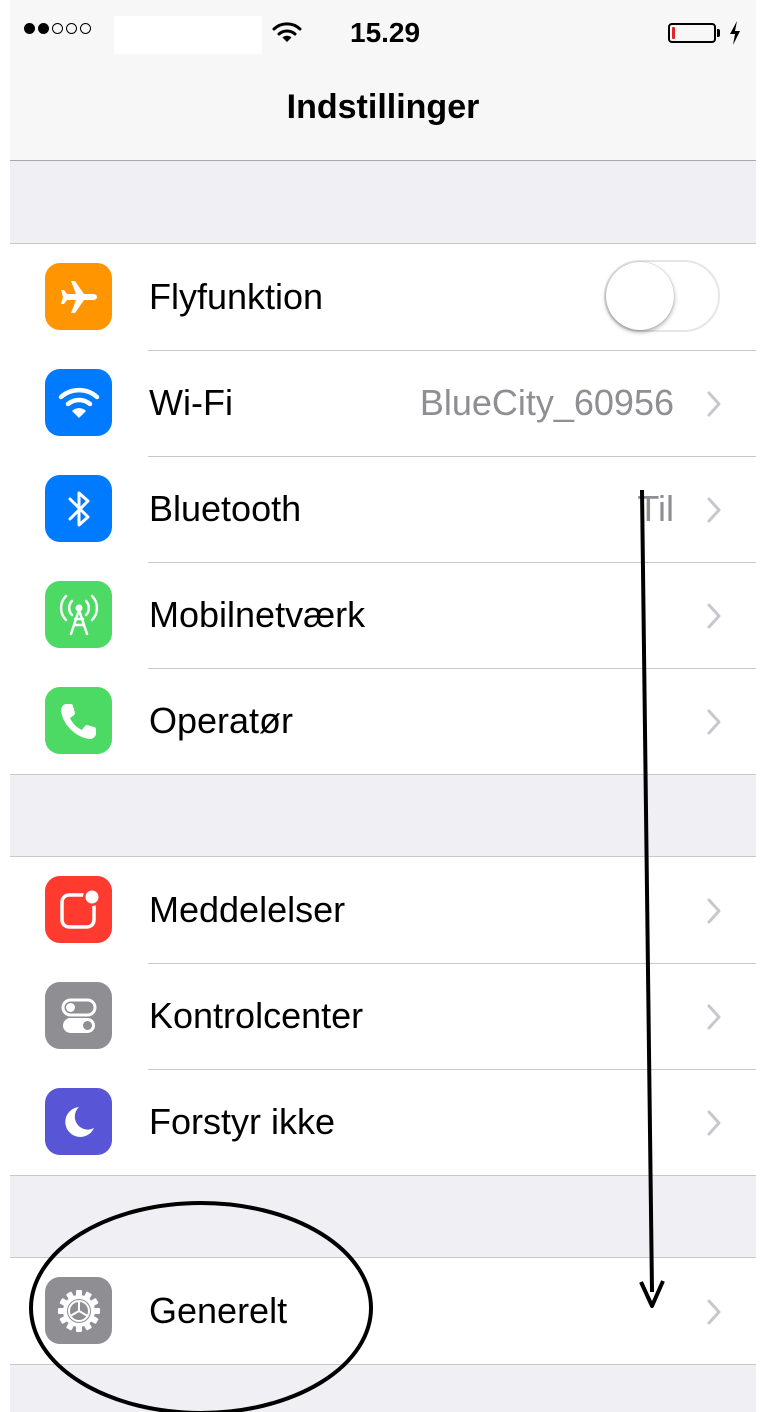  What do you see at coordinates (225, 508) in the screenshot?
I see `settings-row-label: Bluetooth` at bounding box center [225, 508].